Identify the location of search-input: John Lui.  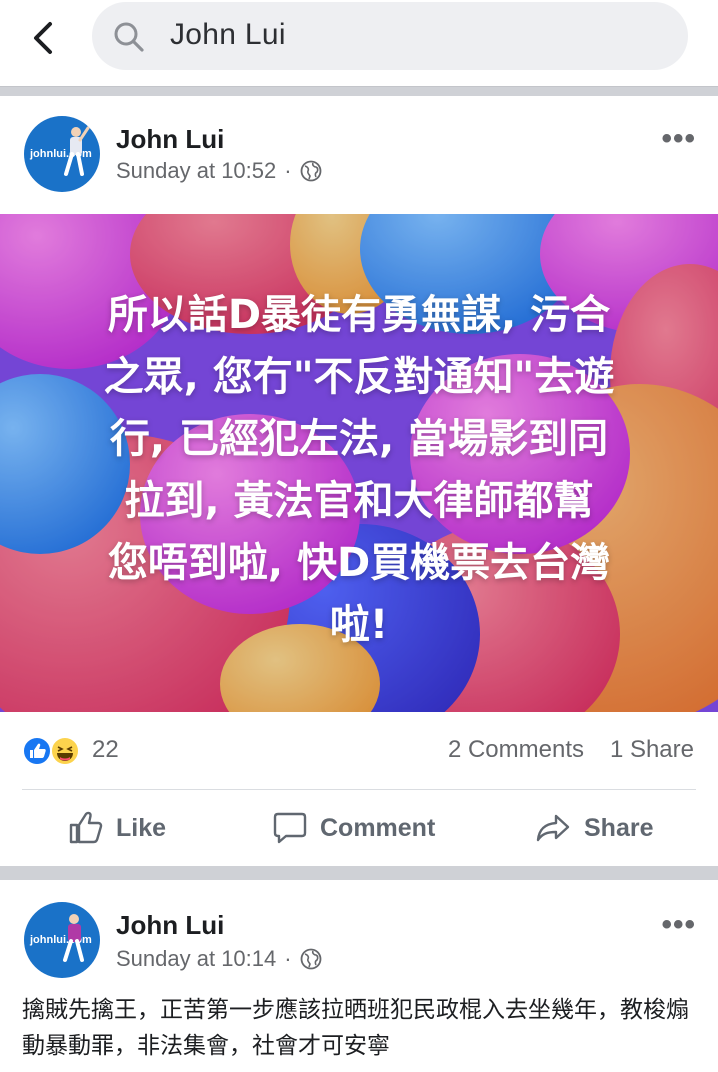
(390, 36).